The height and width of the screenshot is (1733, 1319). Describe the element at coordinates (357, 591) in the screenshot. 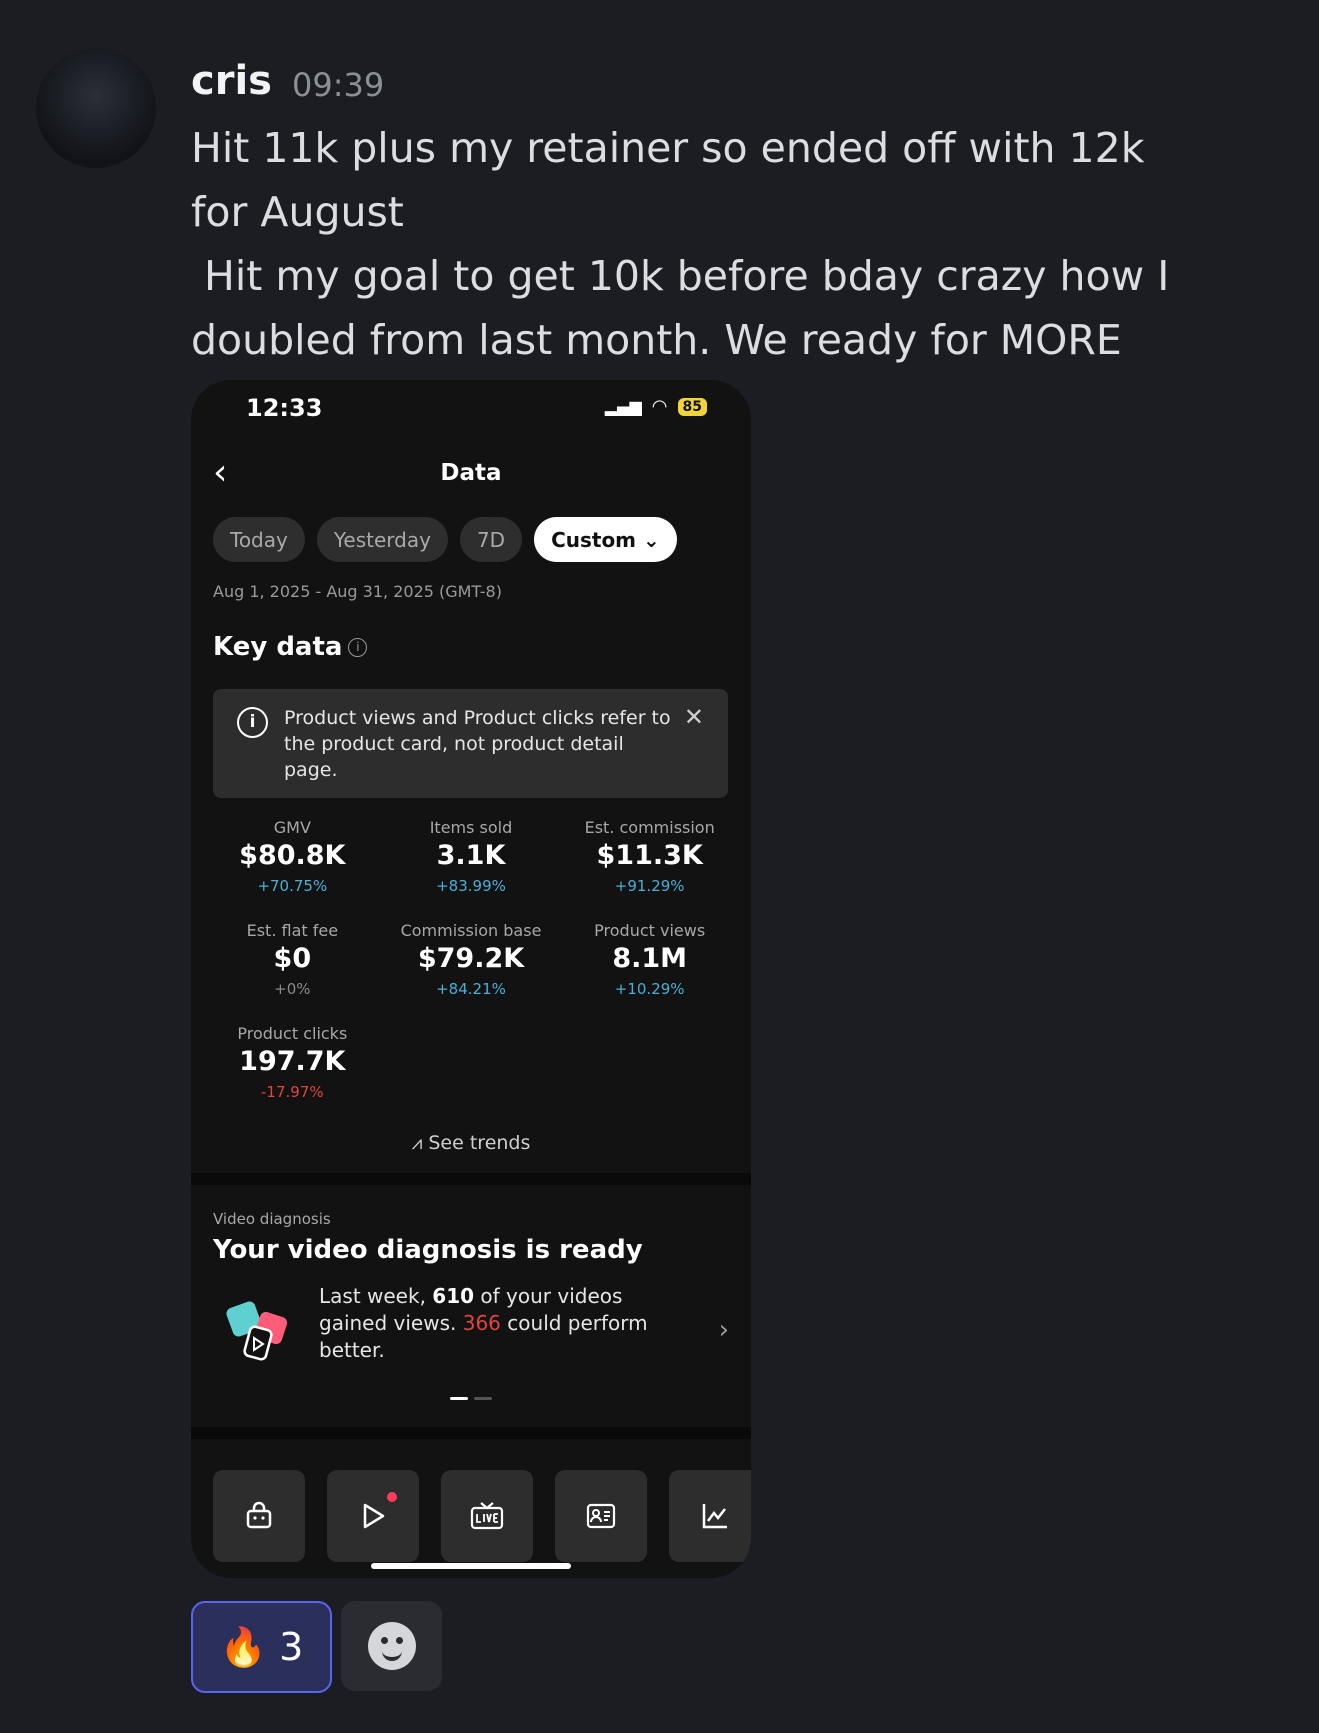

I see `date-range: Aug 1, 2025 - Aug 31, 2025 (GMT-8)` at that location.